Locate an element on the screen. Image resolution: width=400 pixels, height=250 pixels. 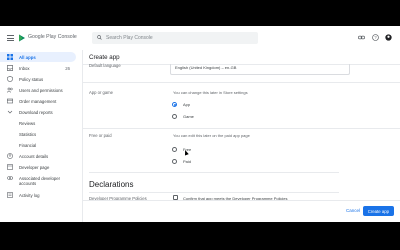
grid-icon is located at coordinates (10, 57).